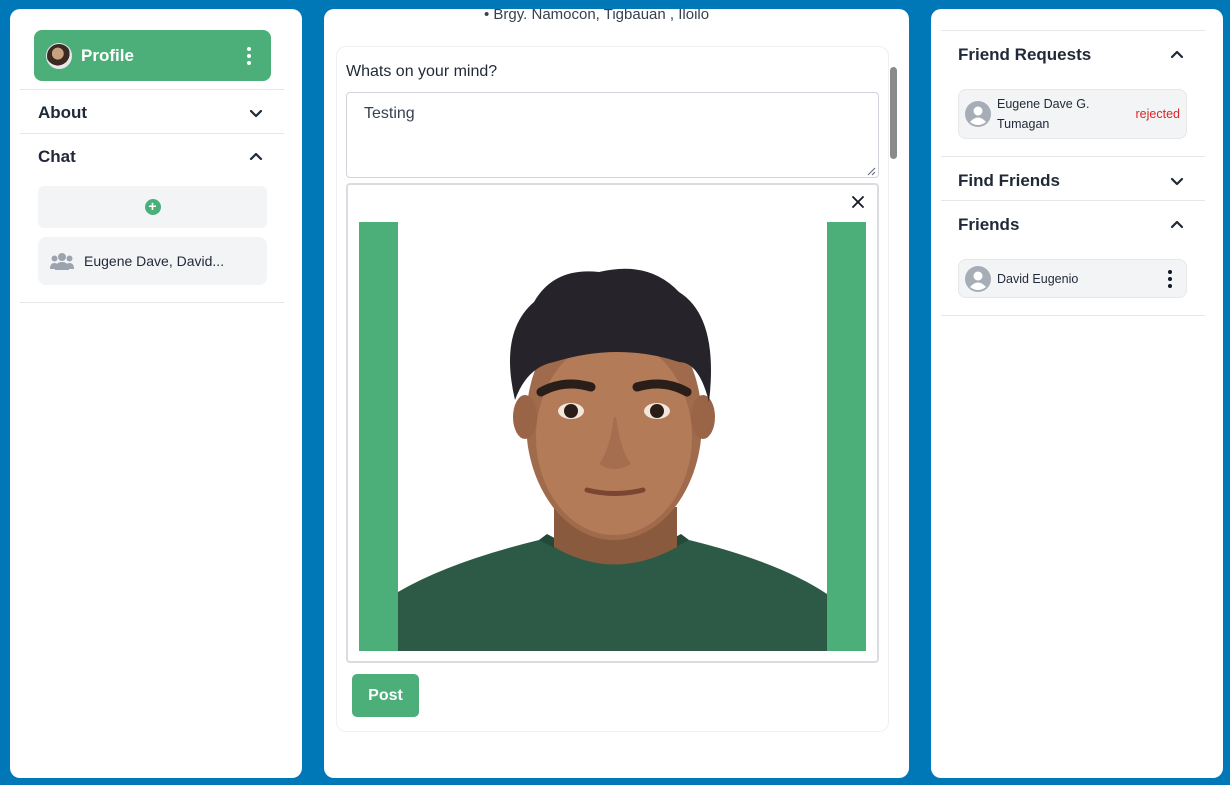 The image size is (1230, 785). Describe the element at coordinates (1157, 114) in the screenshot. I see `status-badge: rejected` at that location.